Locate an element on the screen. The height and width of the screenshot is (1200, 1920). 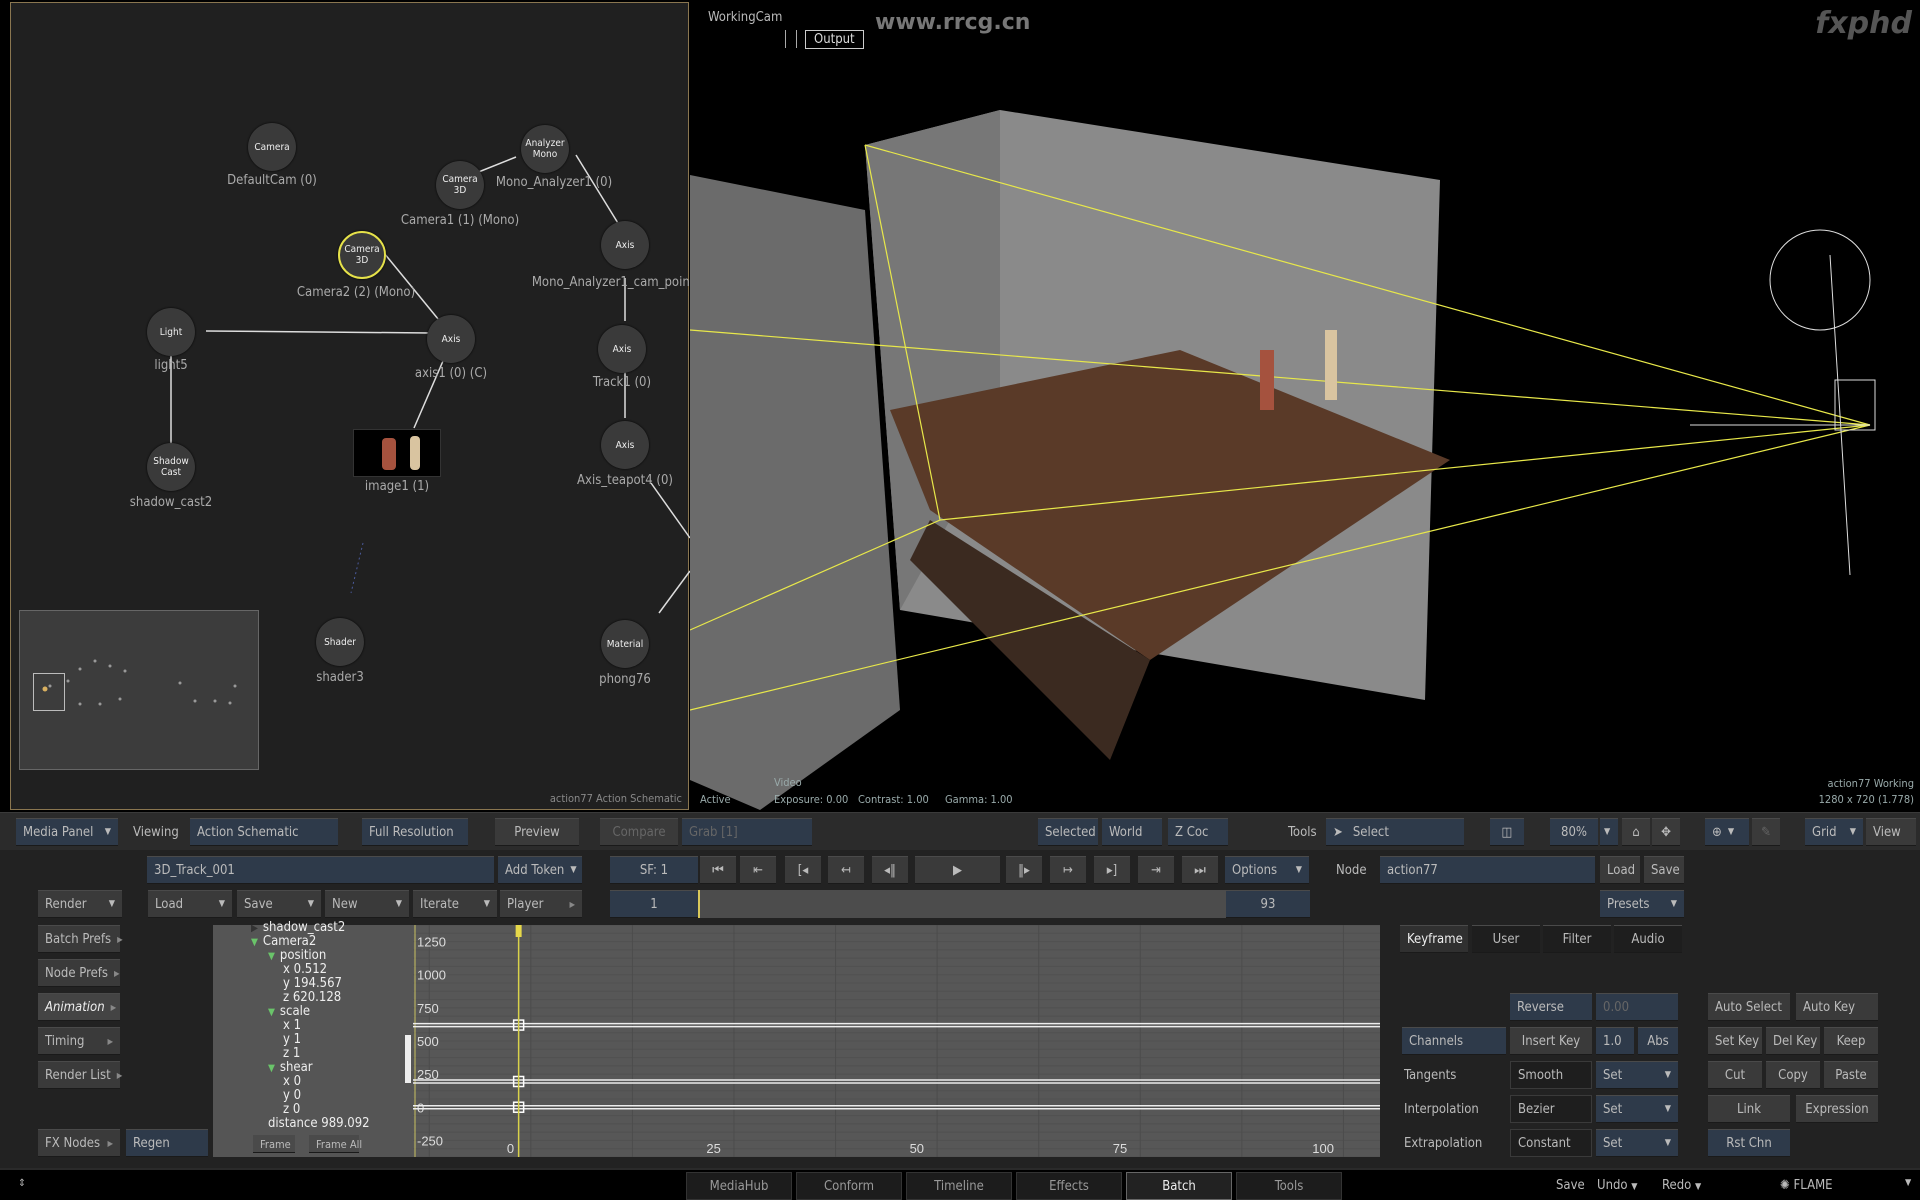
cut-button: Cut is located at coordinates (1735, 1075).